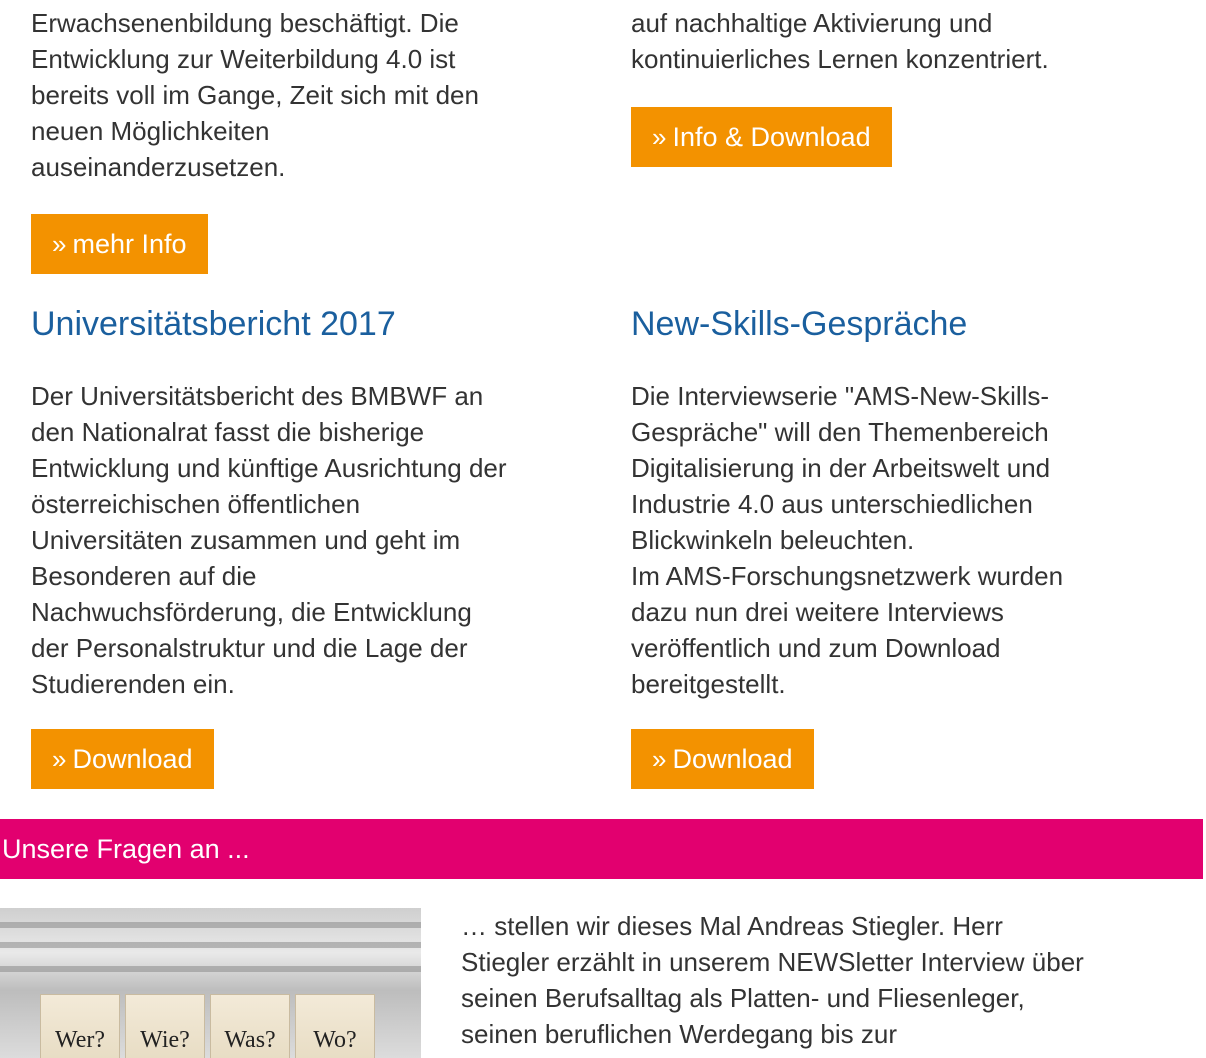  I want to click on new-skills-download-button: » Download, so click(722, 759).